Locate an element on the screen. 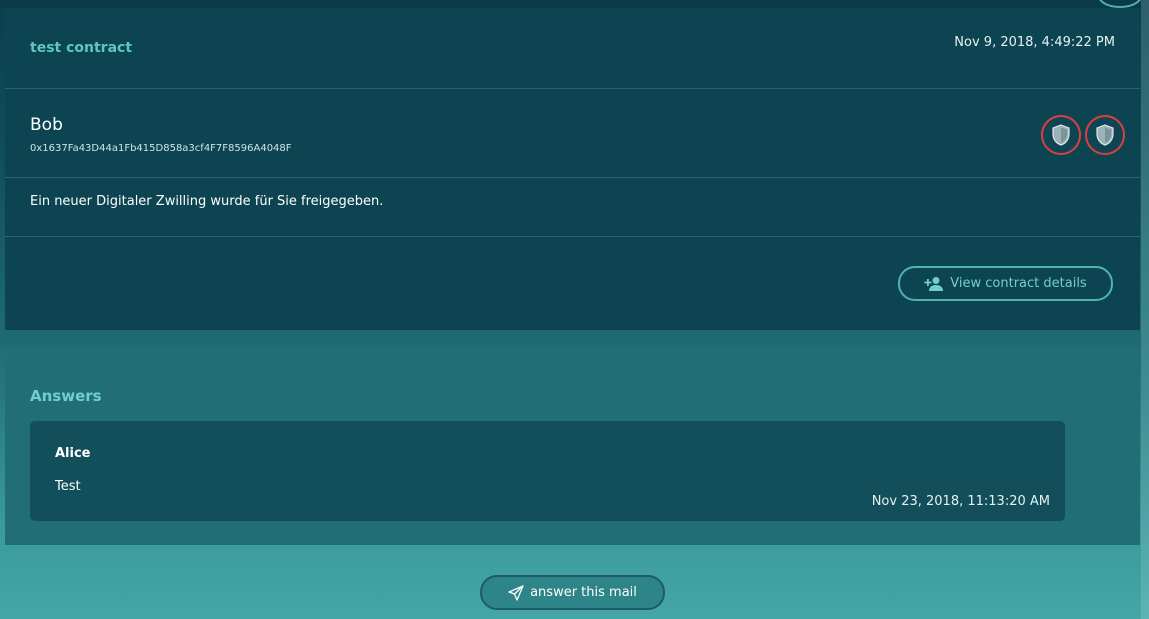  mail-date: Nov 9, 2018, 4:49:22 PM is located at coordinates (1034, 42).